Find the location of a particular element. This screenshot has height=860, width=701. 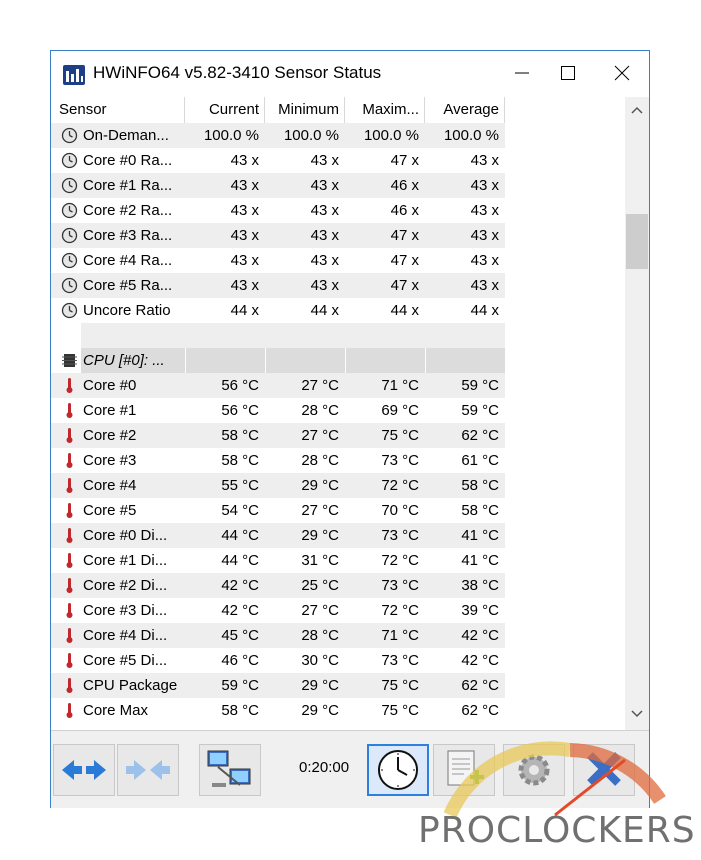

table-header: Sensor Current Minimum Maxim... Average is located at coordinates (338, 110).